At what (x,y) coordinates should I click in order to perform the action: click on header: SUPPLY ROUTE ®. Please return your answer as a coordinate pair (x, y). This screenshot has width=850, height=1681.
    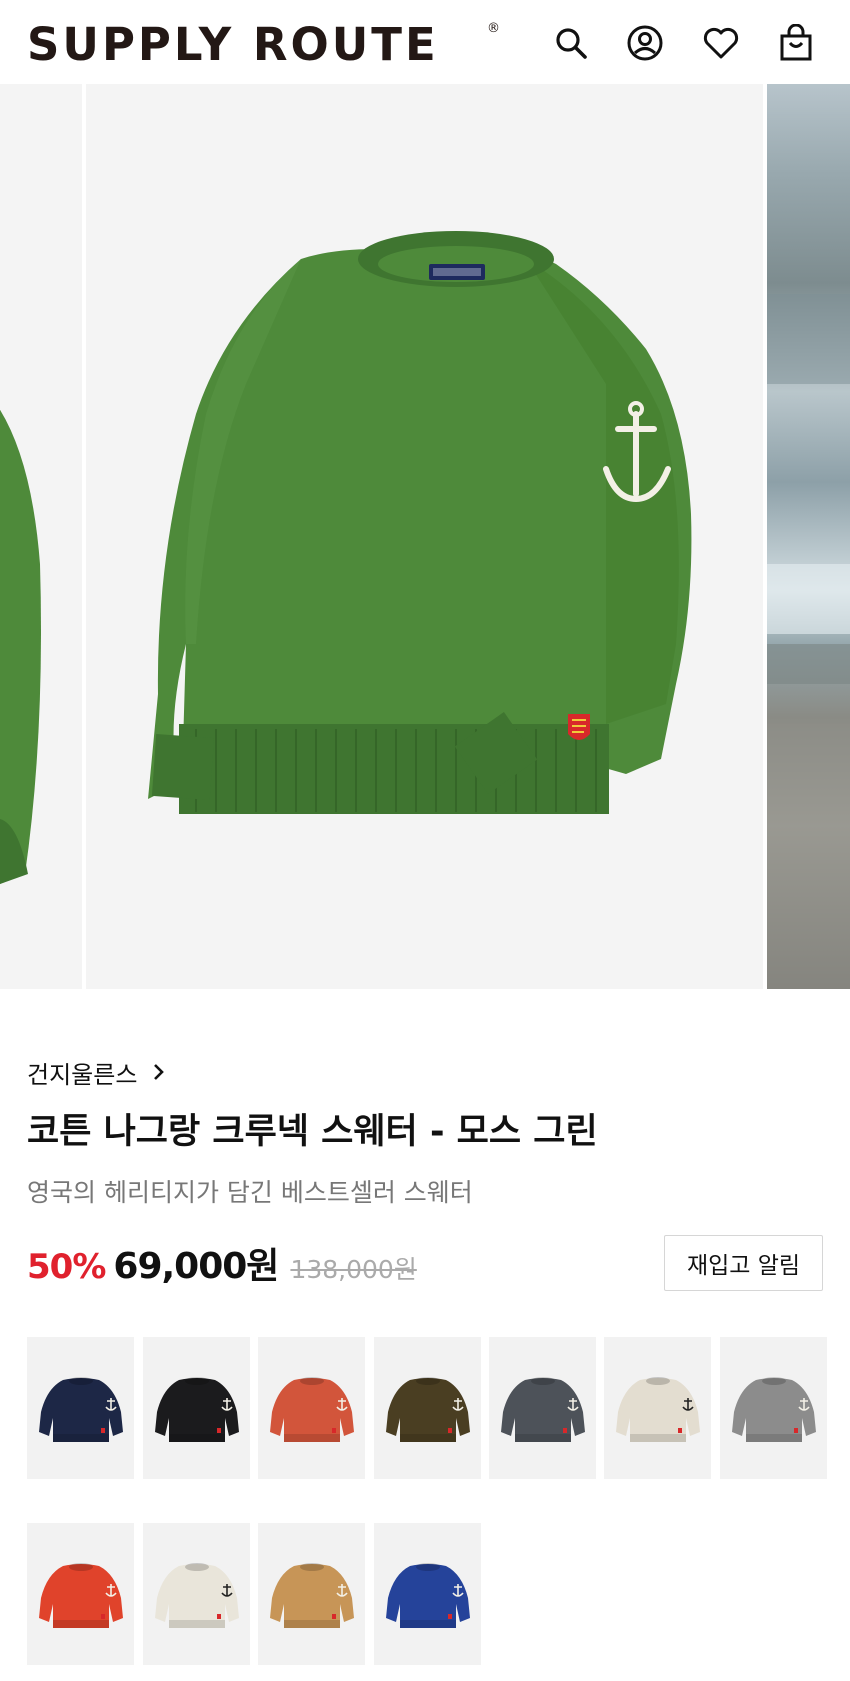
    Looking at the image, I should click on (425, 42).